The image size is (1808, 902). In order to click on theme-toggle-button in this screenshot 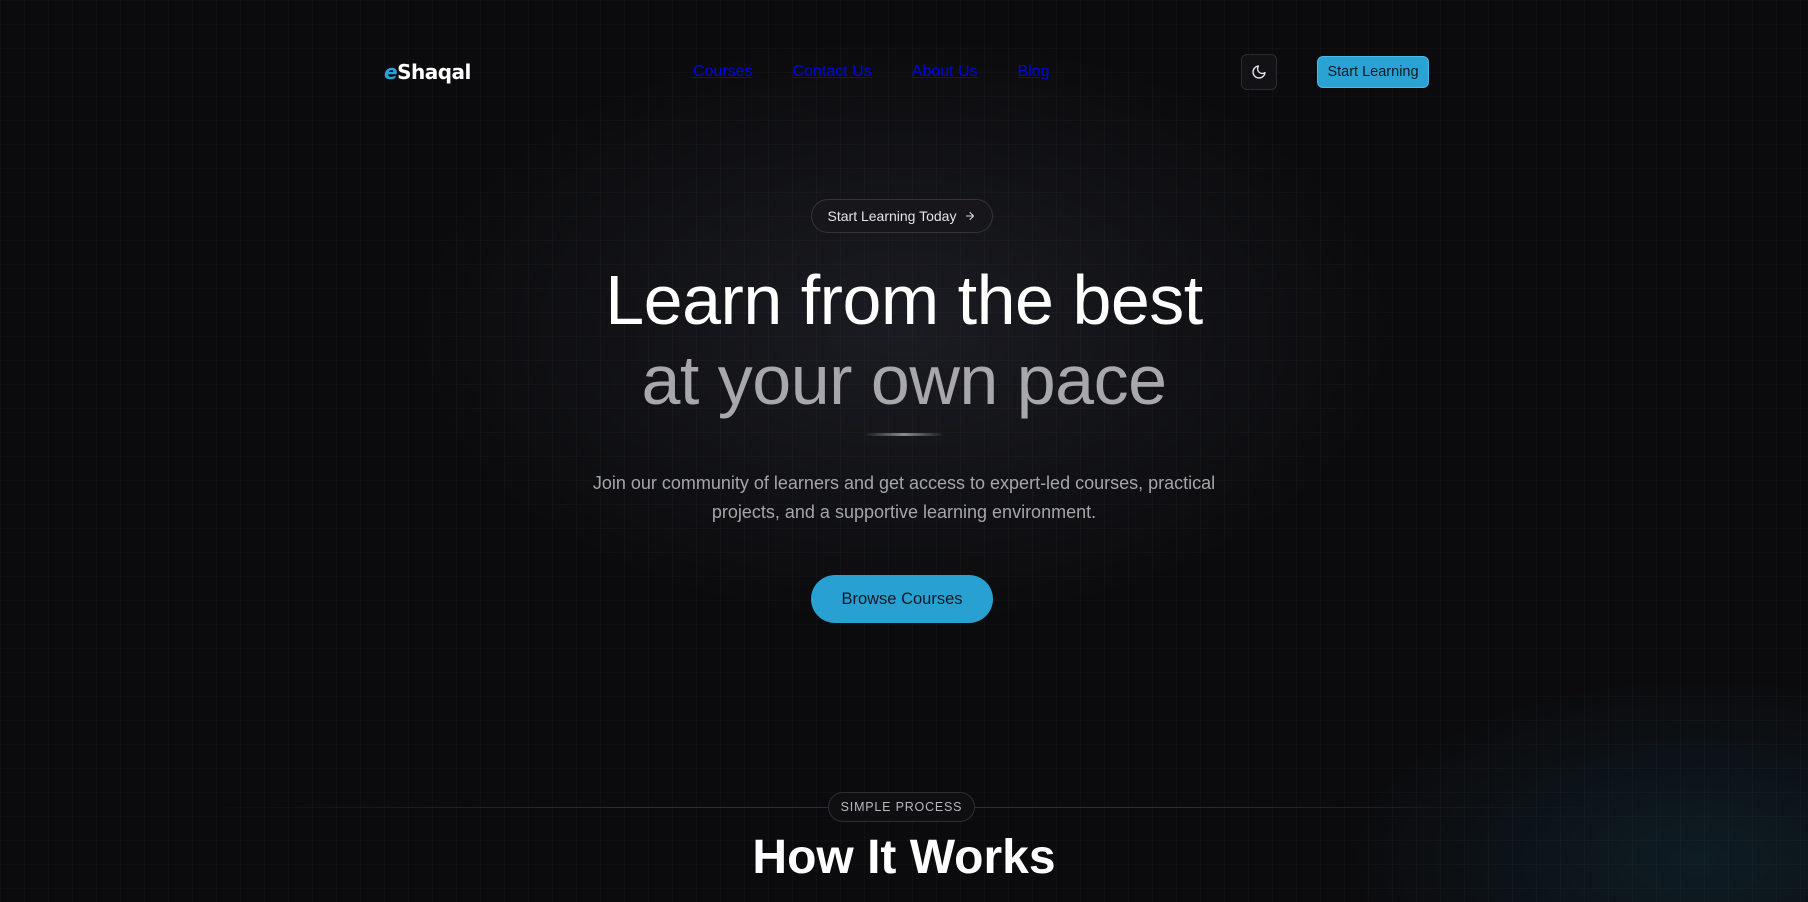, I will do `click(1259, 72)`.